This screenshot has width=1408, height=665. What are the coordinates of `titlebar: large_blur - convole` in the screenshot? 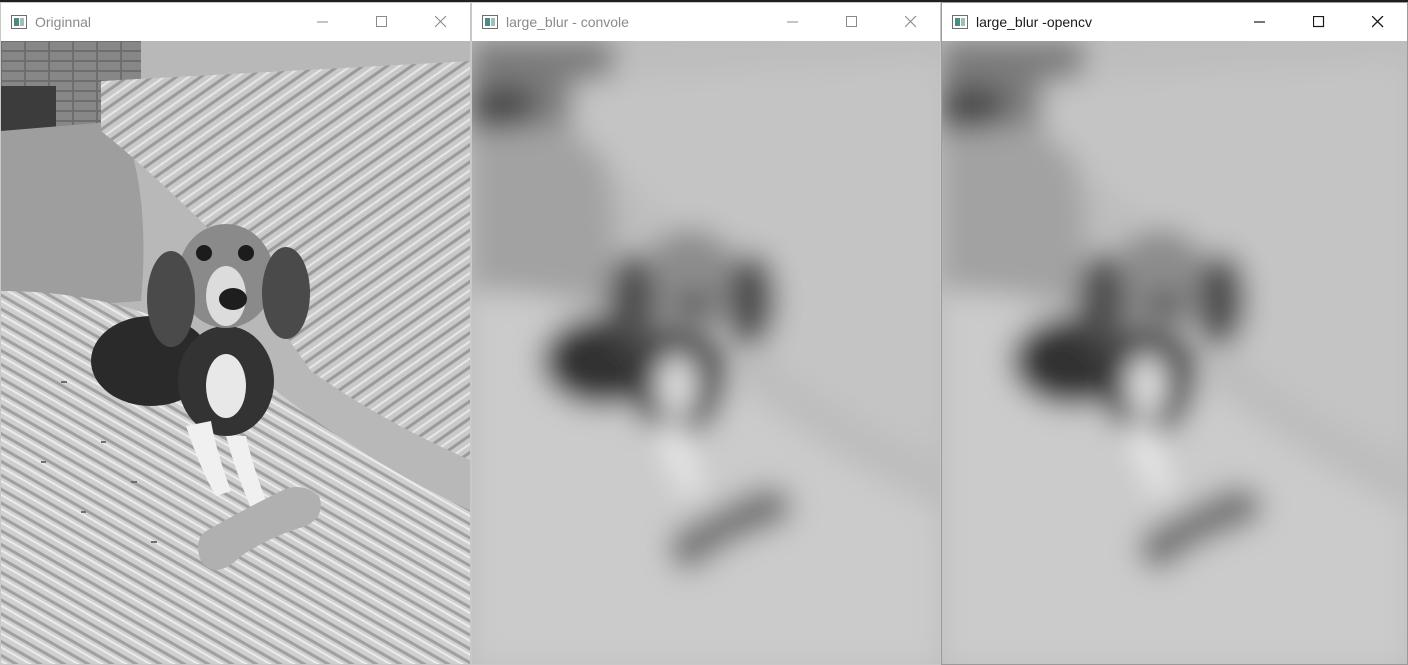 It's located at (706, 22).